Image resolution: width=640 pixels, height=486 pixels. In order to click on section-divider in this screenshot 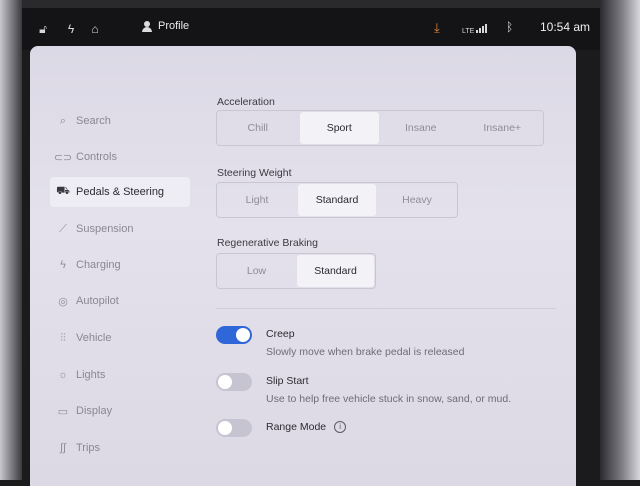, I will do `click(386, 308)`.